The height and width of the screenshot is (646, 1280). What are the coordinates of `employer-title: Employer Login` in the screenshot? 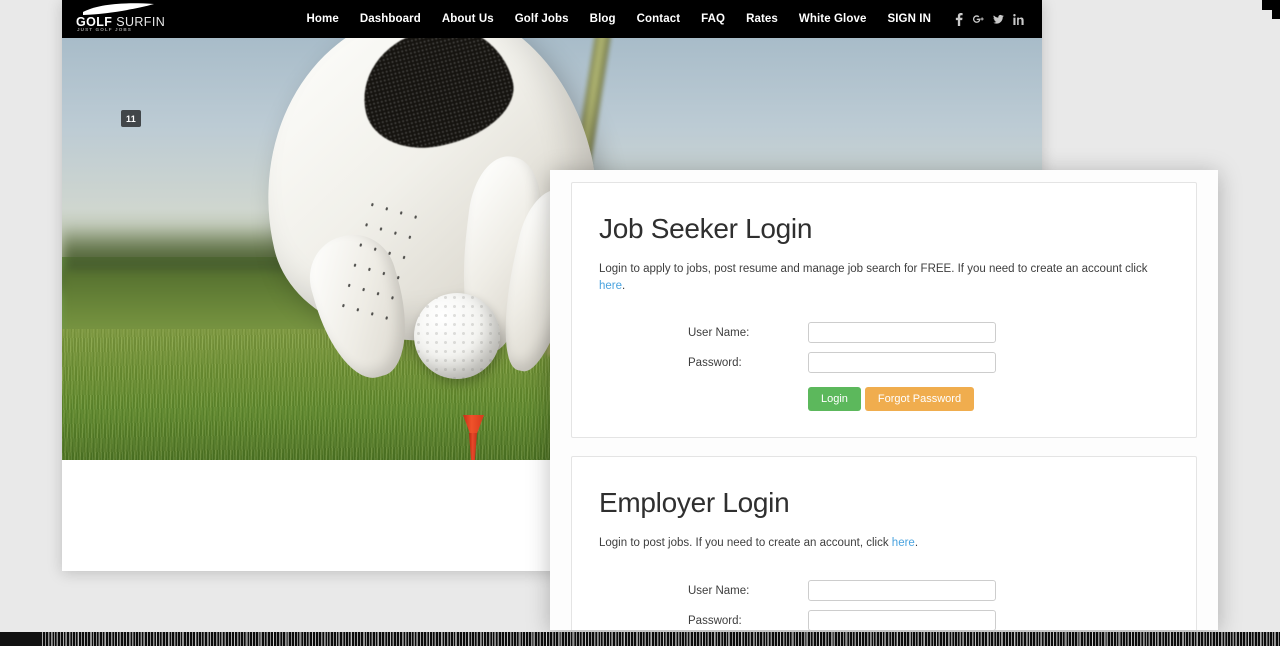 It's located at (694, 503).